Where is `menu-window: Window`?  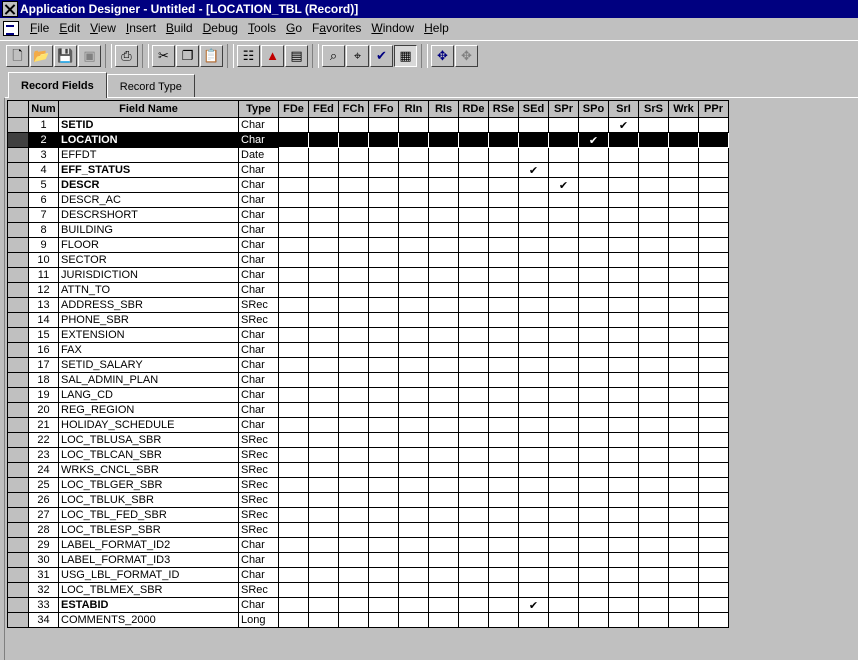 menu-window: Window is located at coordinates (392, 28).